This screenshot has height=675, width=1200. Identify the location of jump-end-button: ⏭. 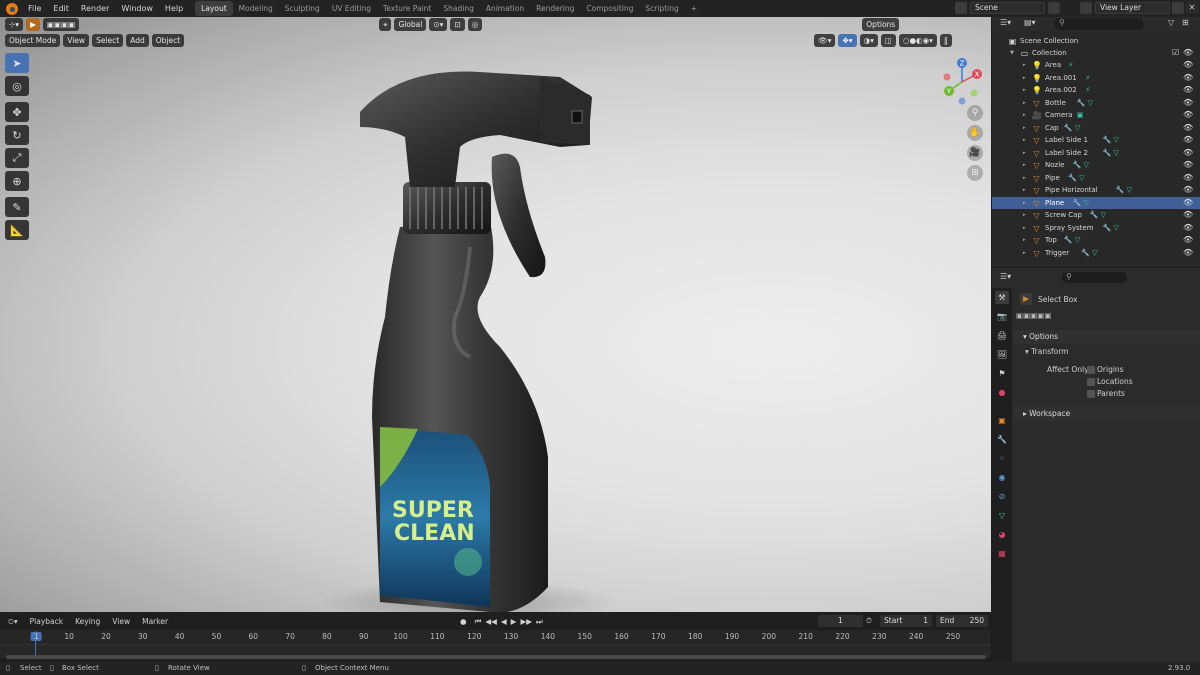
(539, 622).